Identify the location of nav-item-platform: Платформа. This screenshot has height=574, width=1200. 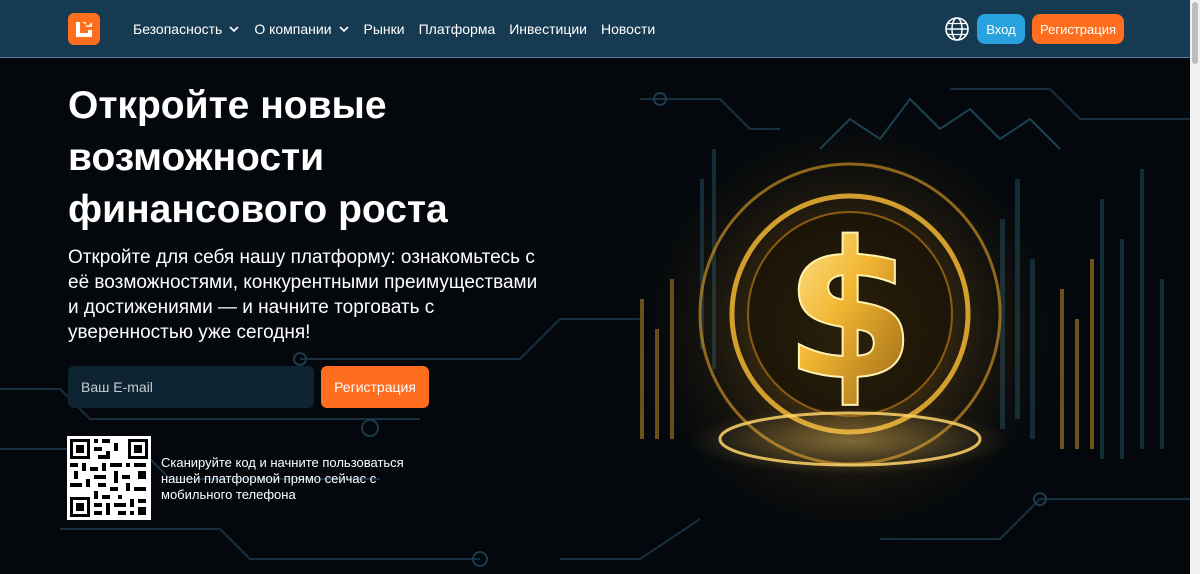
(457, 29).